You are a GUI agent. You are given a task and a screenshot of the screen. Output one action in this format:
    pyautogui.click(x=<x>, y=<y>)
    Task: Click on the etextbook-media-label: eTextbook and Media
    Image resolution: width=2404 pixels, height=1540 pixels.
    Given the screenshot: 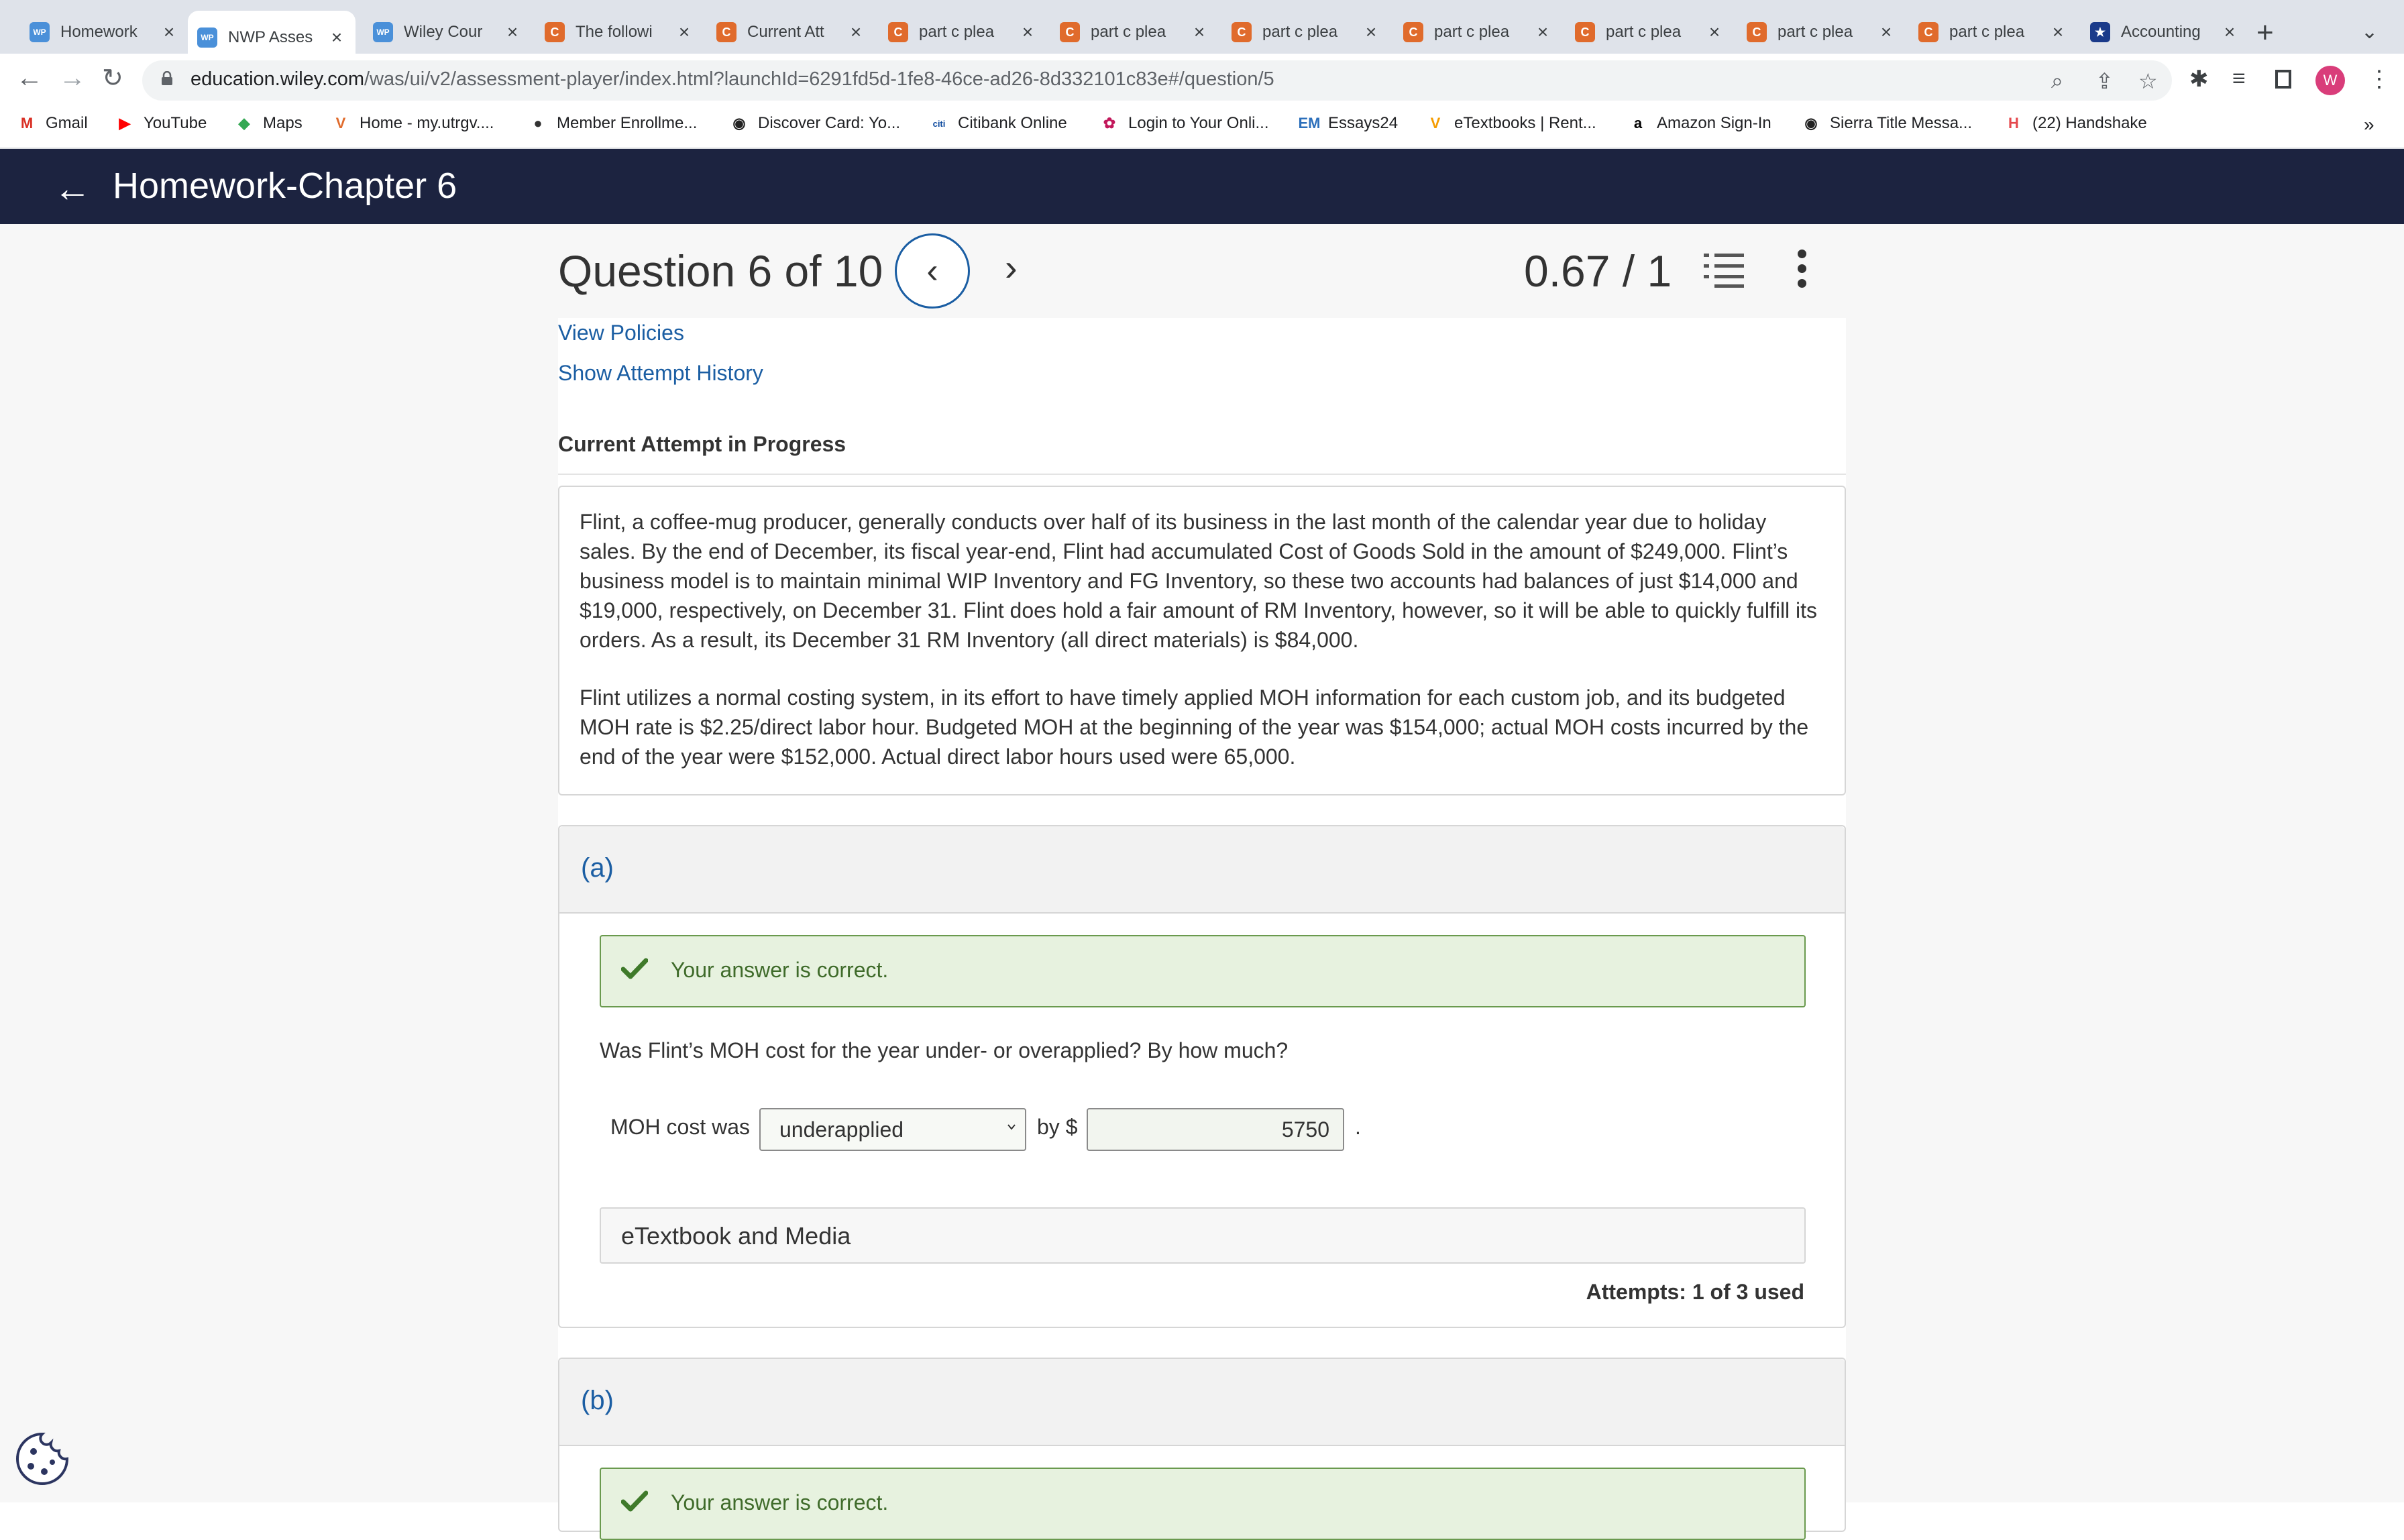 What is the action you would take?
    pyautogui.click(x=736, y=1236)
    